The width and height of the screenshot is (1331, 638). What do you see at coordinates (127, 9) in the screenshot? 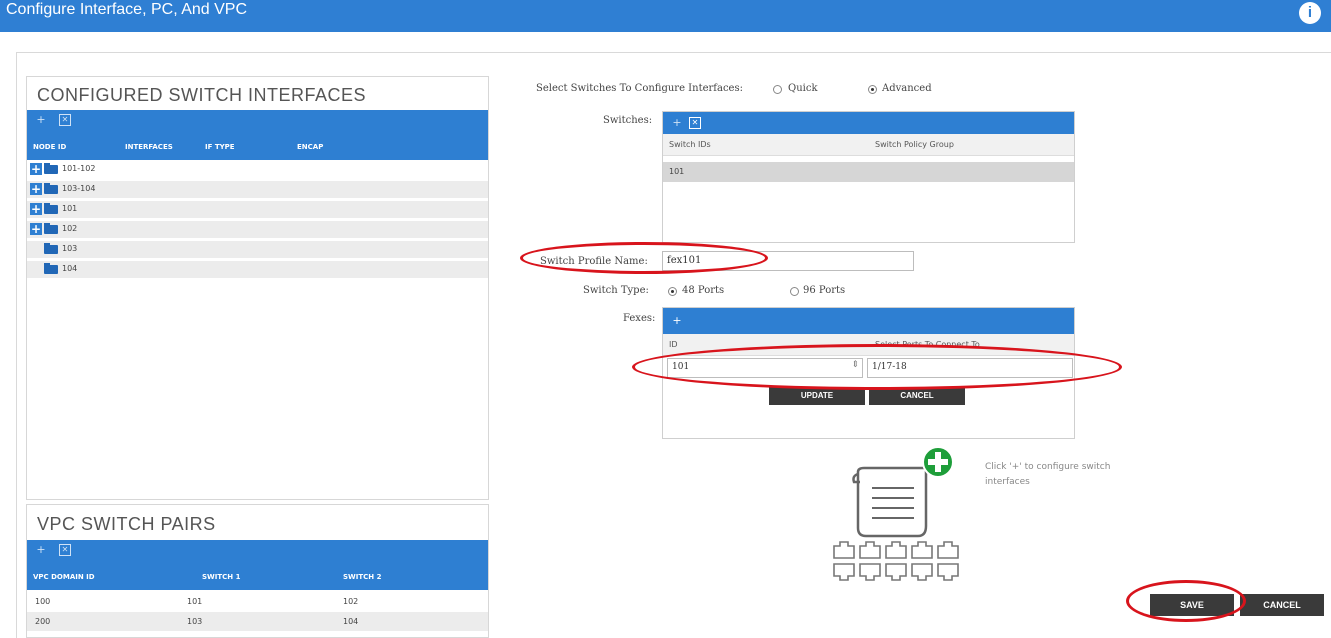
I see `window-title: Configure Interface, PC, And VPC` at bounding box center [127, 9].